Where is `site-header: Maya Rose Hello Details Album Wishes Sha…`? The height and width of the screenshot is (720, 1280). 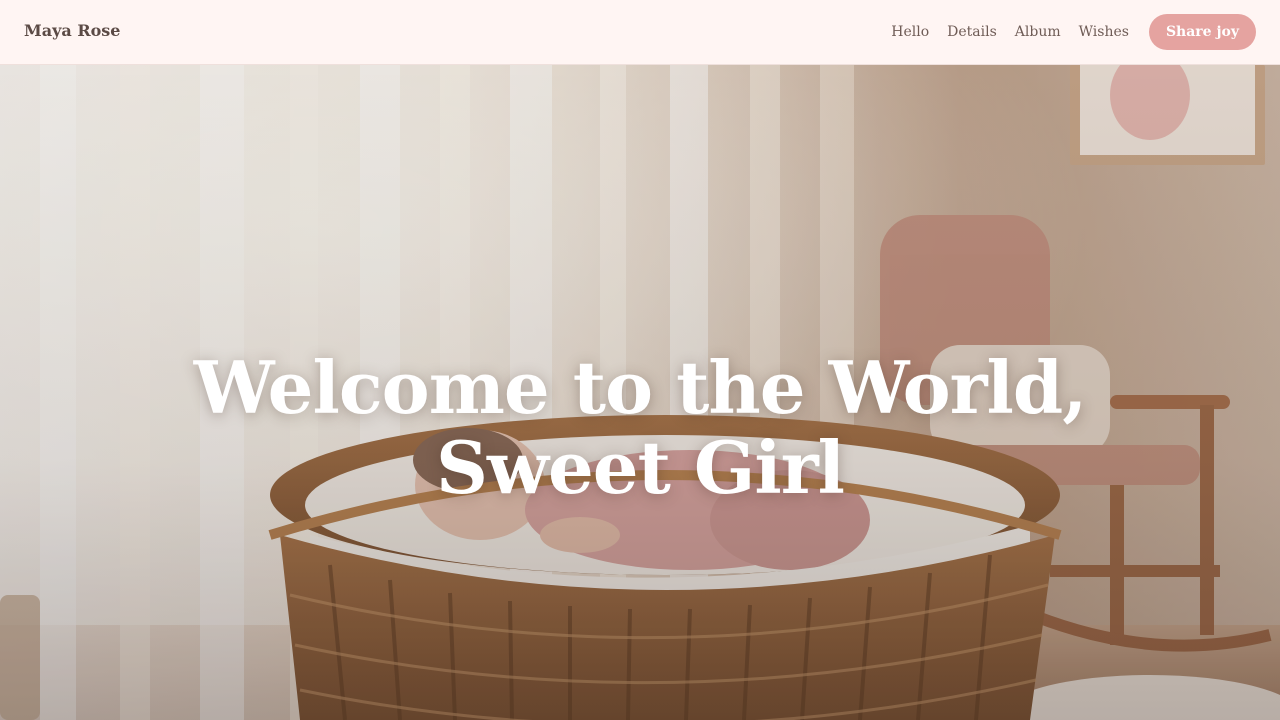 site-header: Maya Rose Hello Details Album Wishes Sha… is located at coordinates (640, 32).